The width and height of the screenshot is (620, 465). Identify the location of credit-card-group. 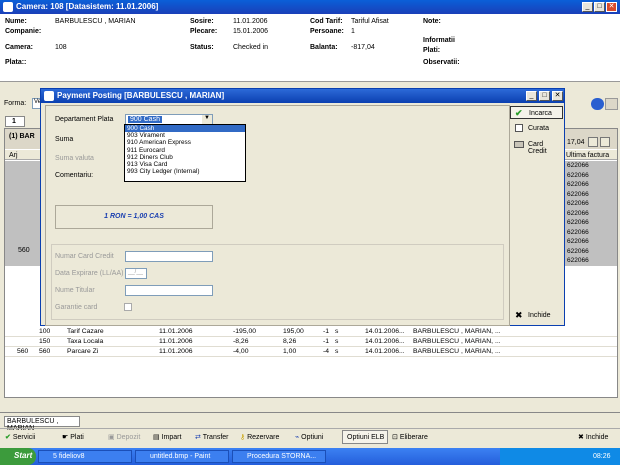
(277, 282).